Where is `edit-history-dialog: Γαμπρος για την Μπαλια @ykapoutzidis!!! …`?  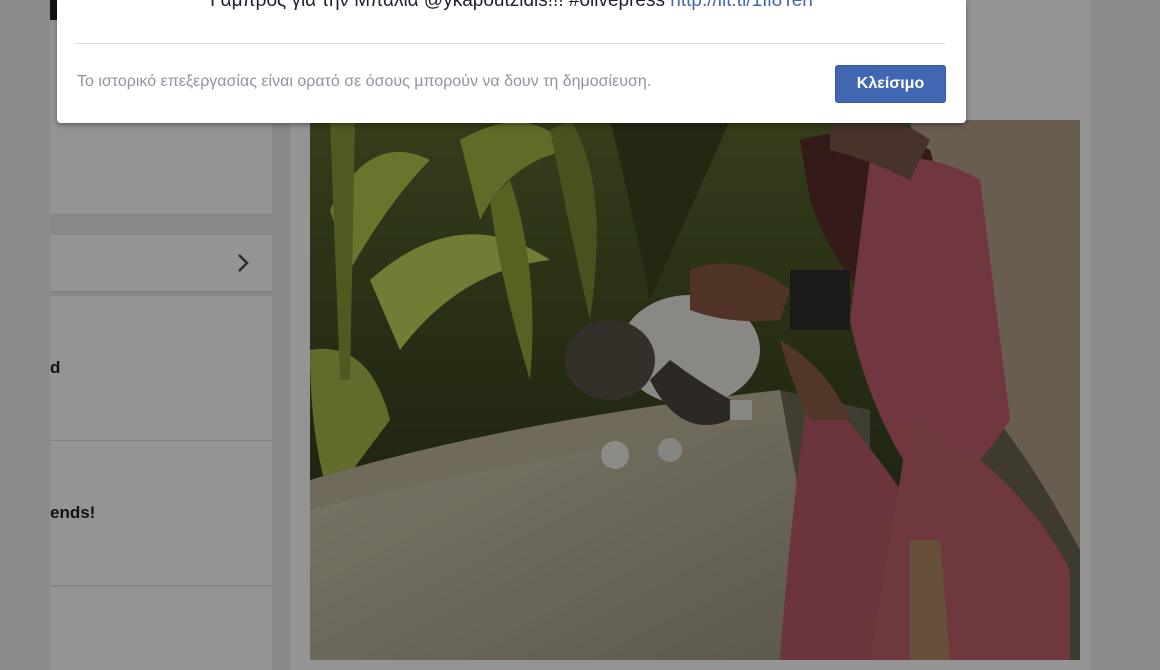
edit-history-dialog: Γαμπρος για την Μπαλια @ykapoutzidis!!! … is located at coordinates (511, 61).